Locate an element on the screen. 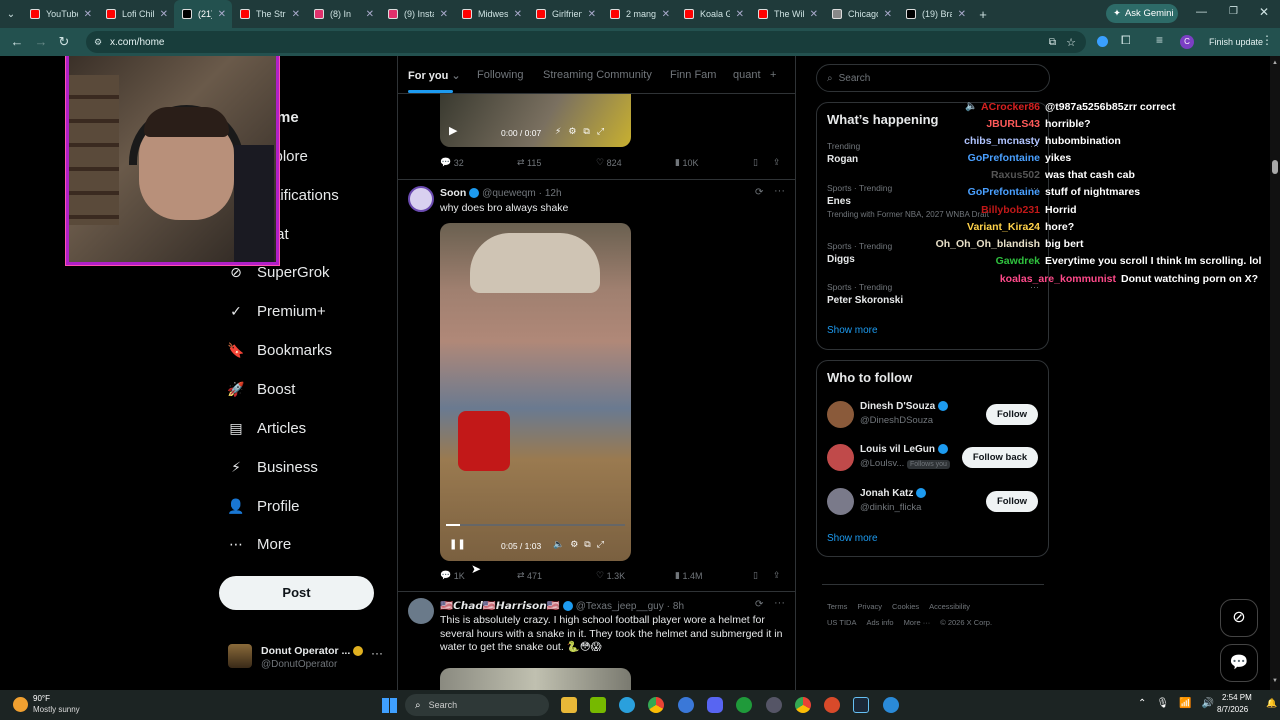 The width and height of the screenshot is (1280, 720). nvidia-icon is located at coordinates (598, 705).